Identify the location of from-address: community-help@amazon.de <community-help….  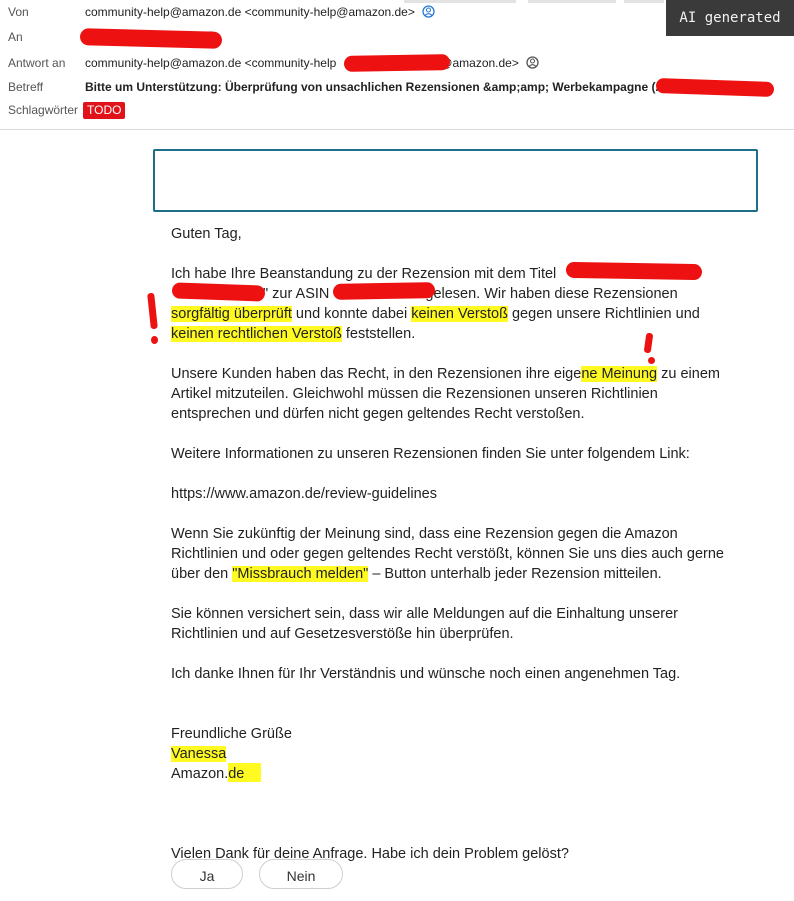
(250, 12).